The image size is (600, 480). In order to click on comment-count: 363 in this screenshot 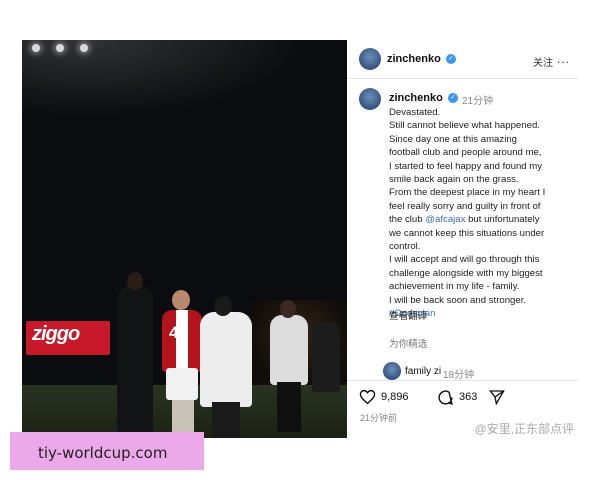, I will do `click(468, 397)`.